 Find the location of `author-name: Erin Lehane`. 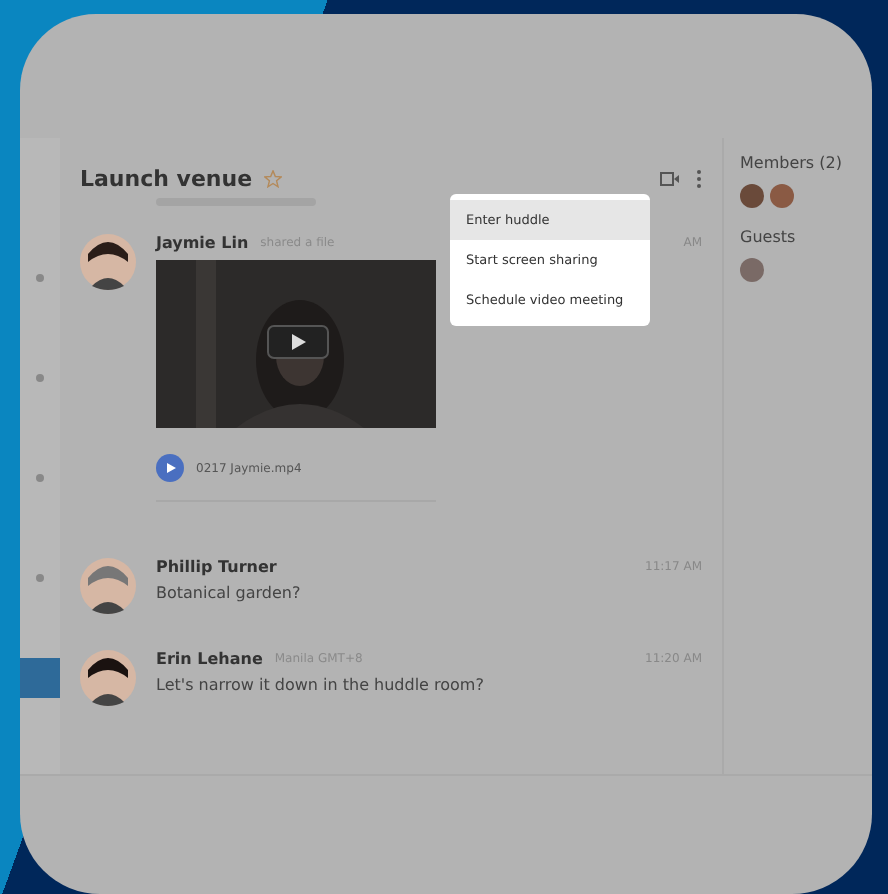

author-name: Erin Lehane is located at coordinates (209, 659).